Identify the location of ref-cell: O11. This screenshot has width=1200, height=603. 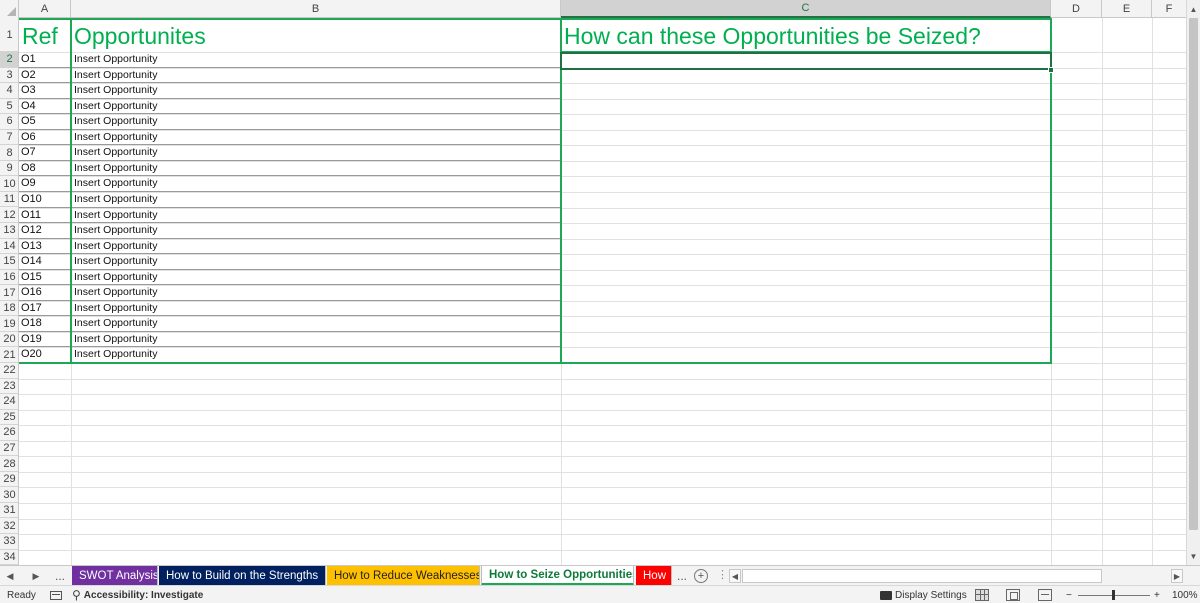
(45, 216).